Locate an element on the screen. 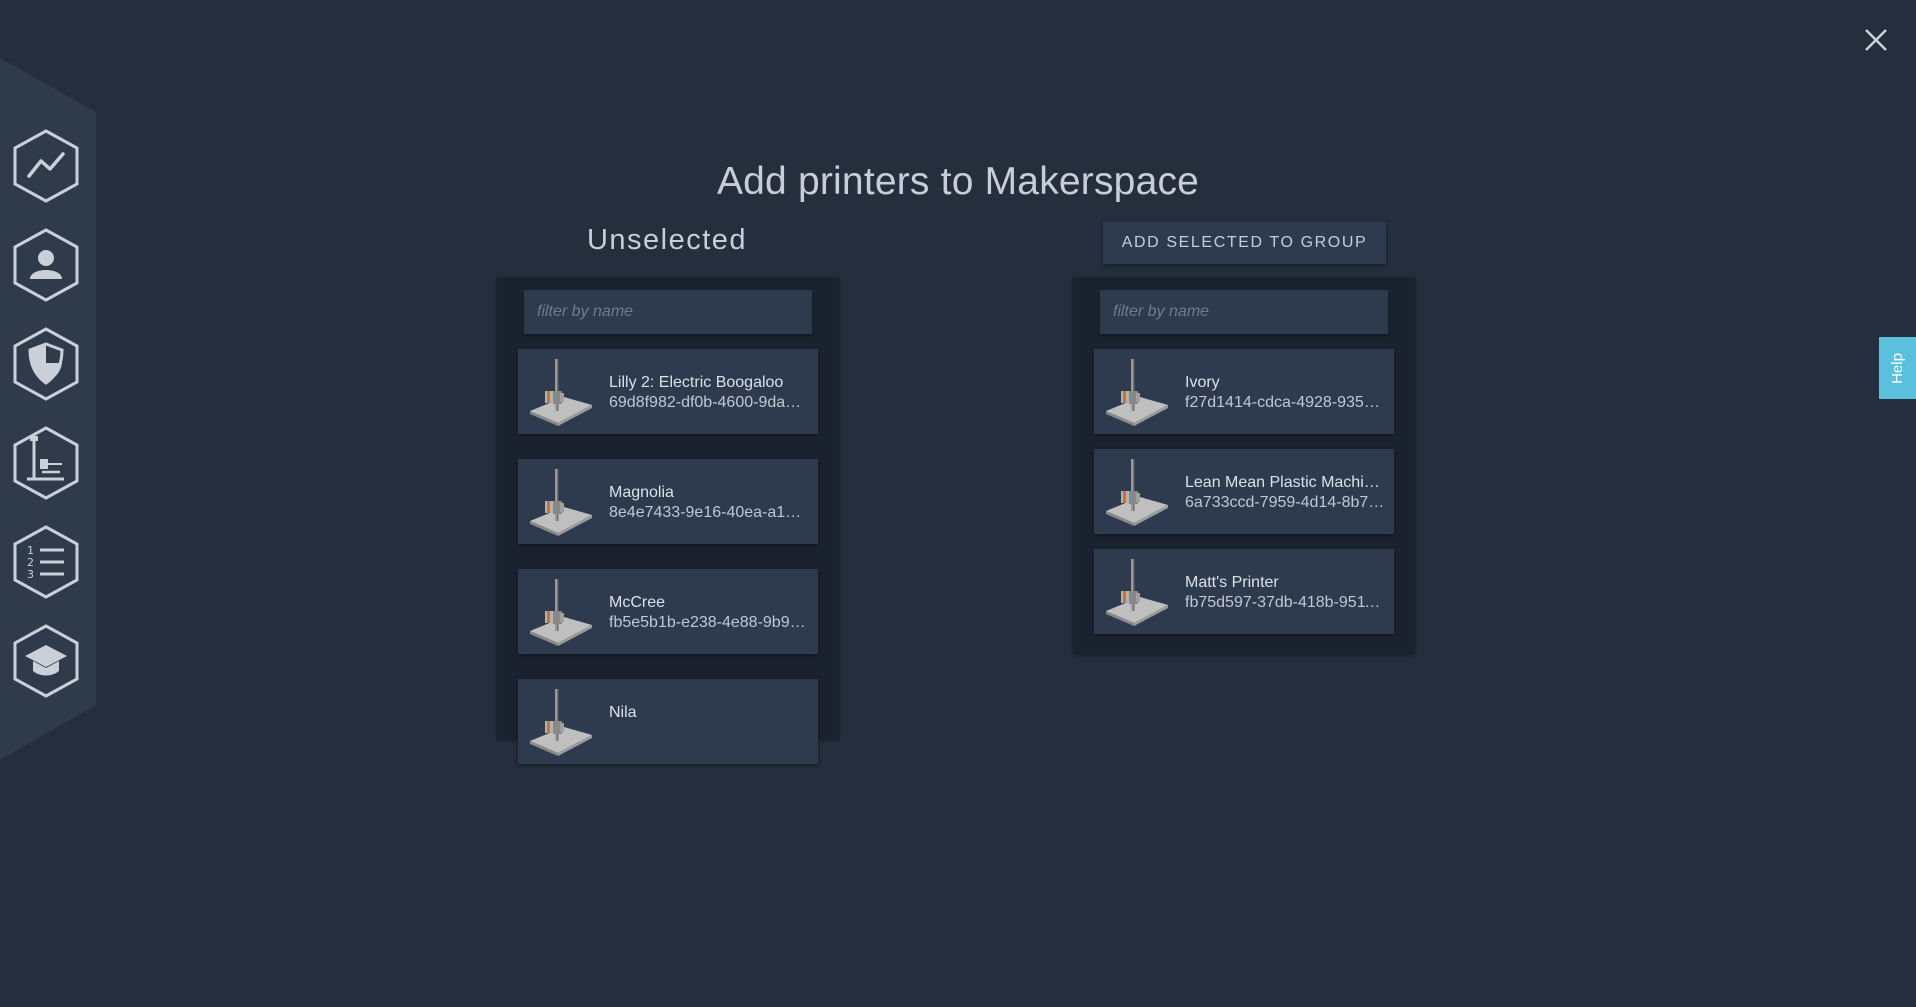  unselected-filter-input is located at coordinates (668, 312).